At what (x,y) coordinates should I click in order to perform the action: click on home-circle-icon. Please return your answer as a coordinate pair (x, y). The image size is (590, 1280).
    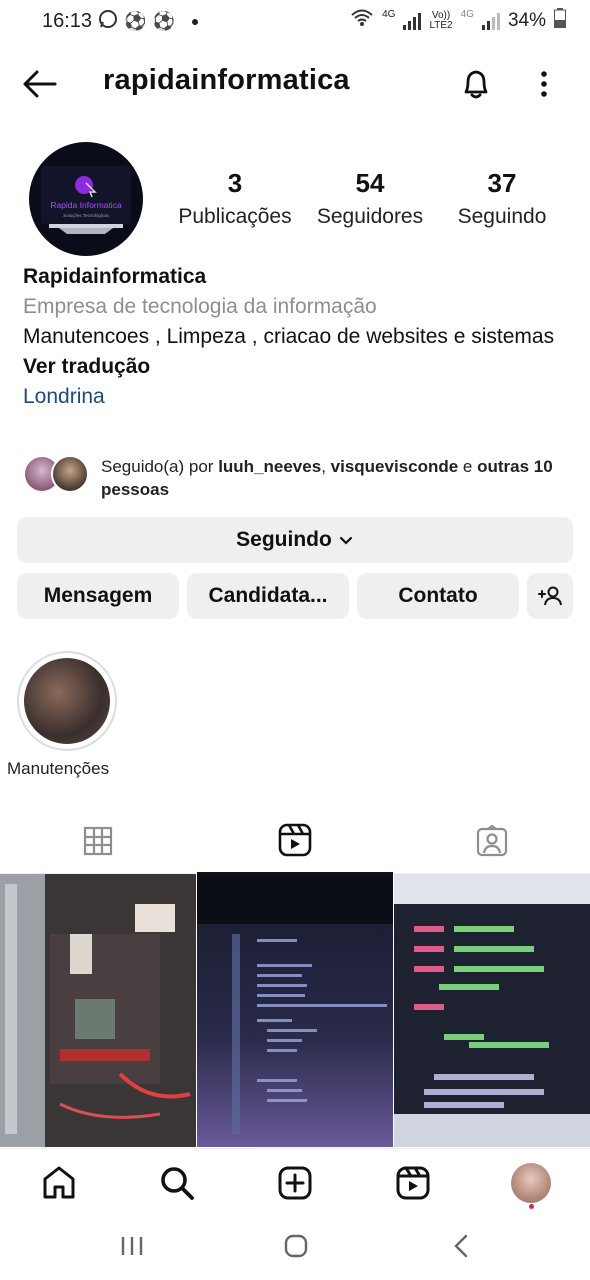
    Looking at the image, I should click on (296, 1246).